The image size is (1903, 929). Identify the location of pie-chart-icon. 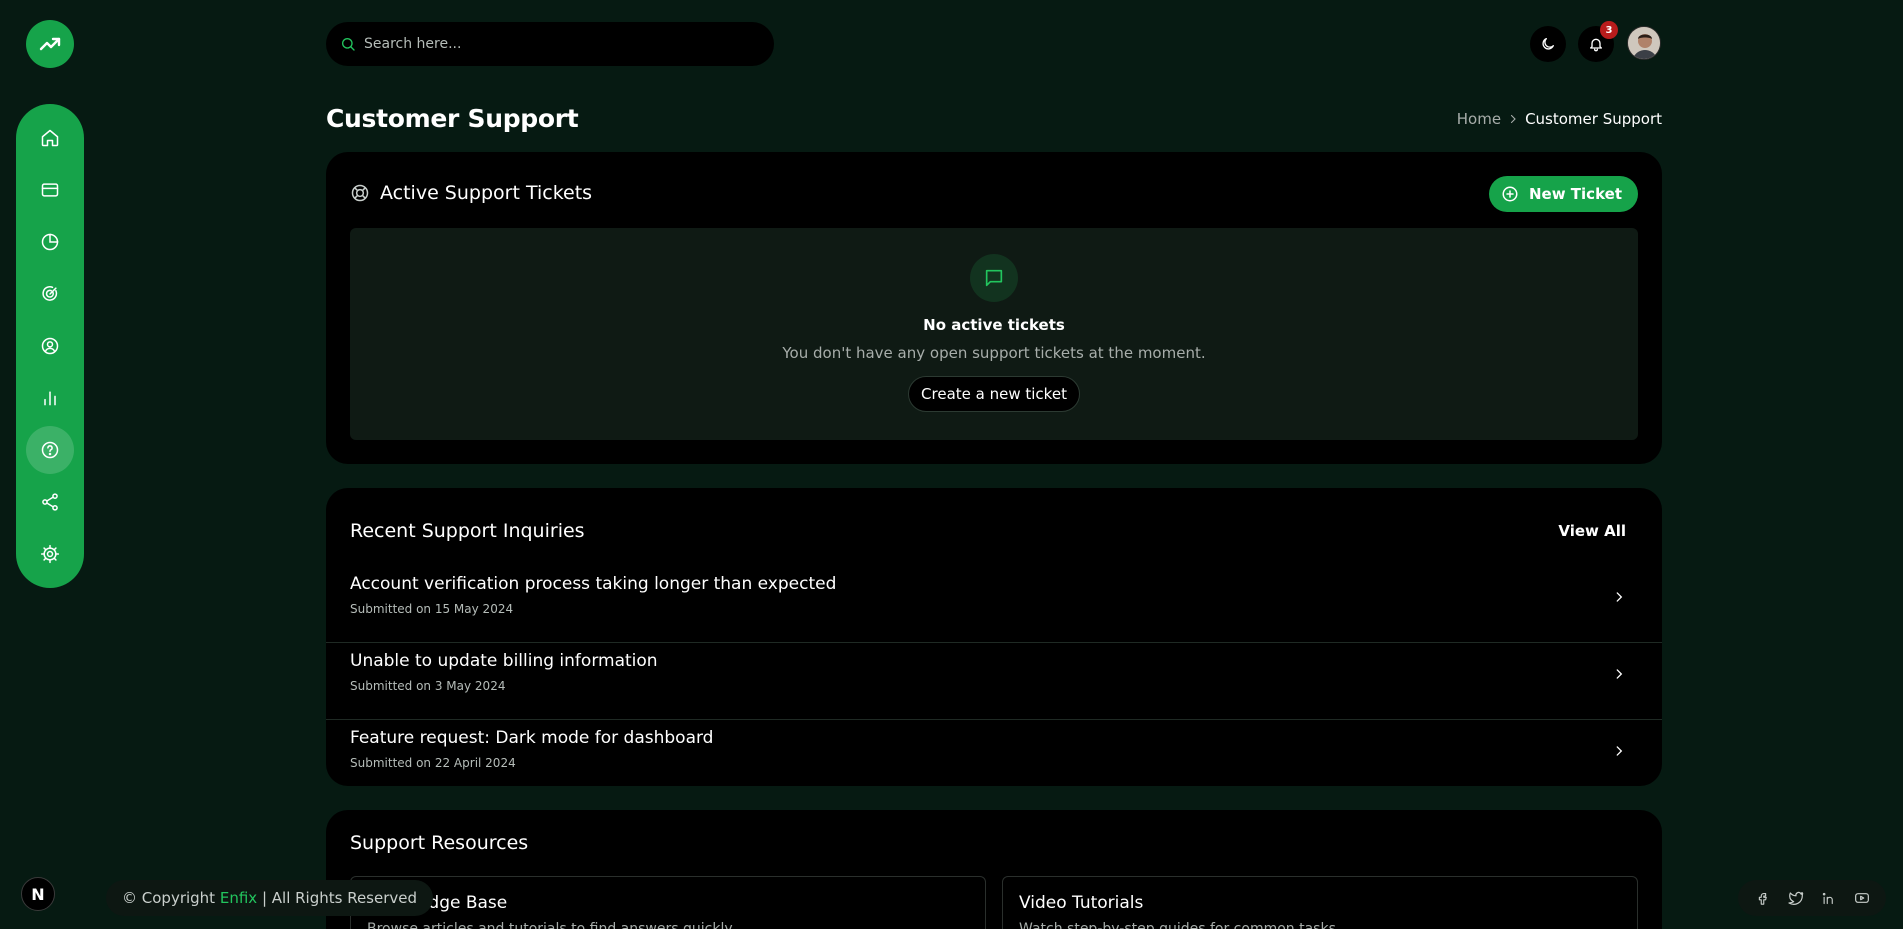
(50, 242).